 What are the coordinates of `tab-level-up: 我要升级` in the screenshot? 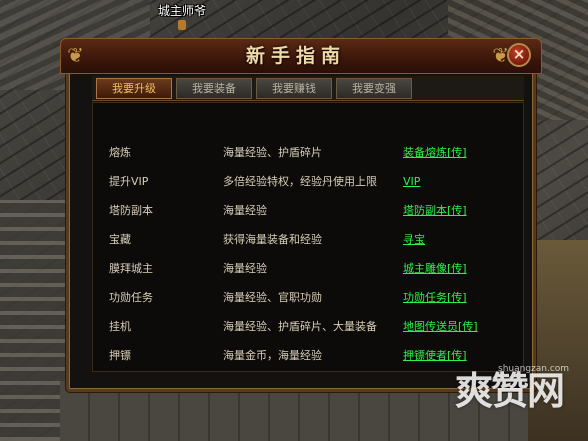 It's located at (134, 88).